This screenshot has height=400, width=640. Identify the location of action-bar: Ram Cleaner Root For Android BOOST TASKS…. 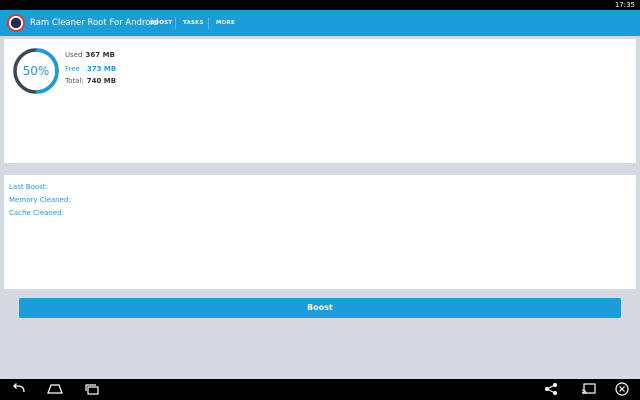
(320, 23).